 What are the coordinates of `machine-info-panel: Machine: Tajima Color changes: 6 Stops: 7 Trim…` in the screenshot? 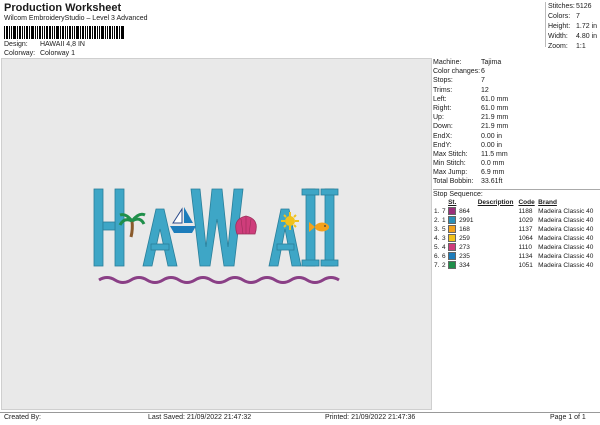 It's located at (516, 164).